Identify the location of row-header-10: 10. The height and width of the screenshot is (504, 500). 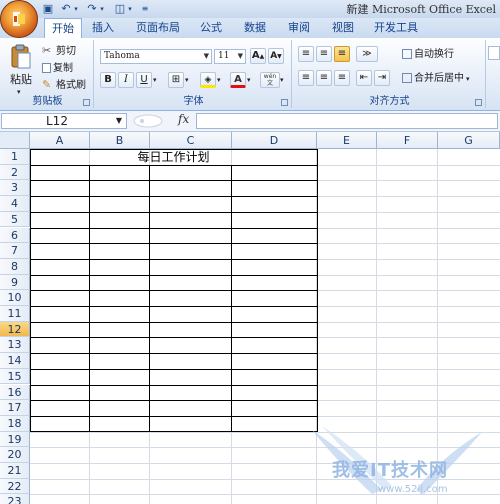
(15, 298).